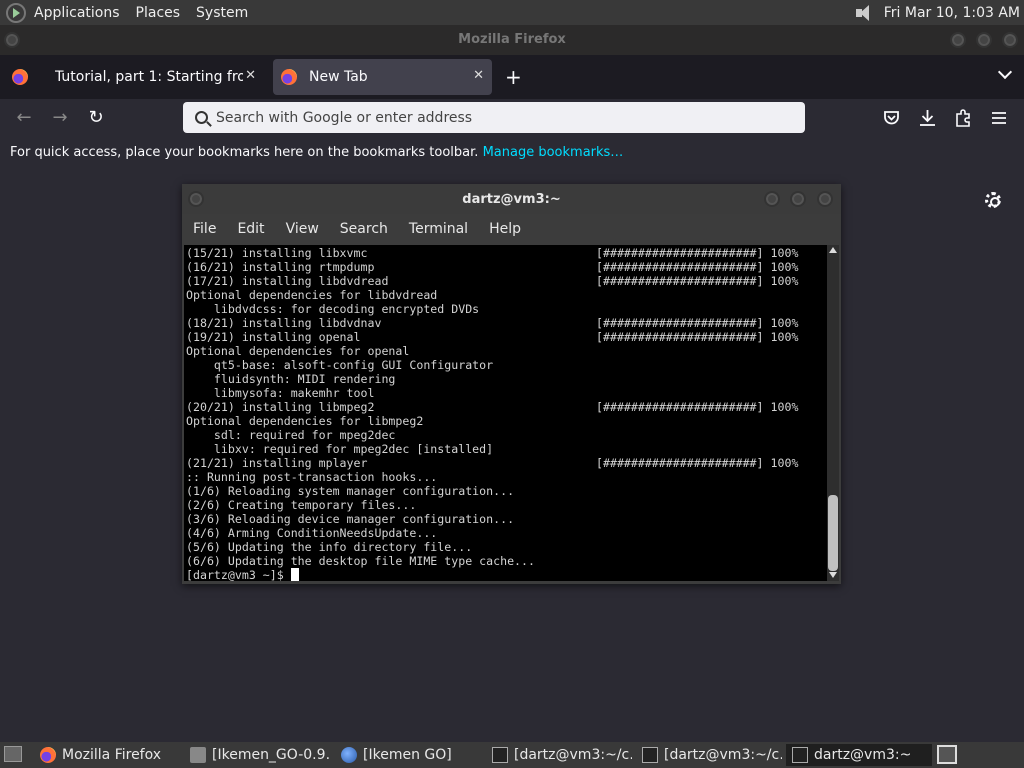 The width and height of the screenshot is (1024, 768). I want to click on new-tab-button: +, so click(513, 77).